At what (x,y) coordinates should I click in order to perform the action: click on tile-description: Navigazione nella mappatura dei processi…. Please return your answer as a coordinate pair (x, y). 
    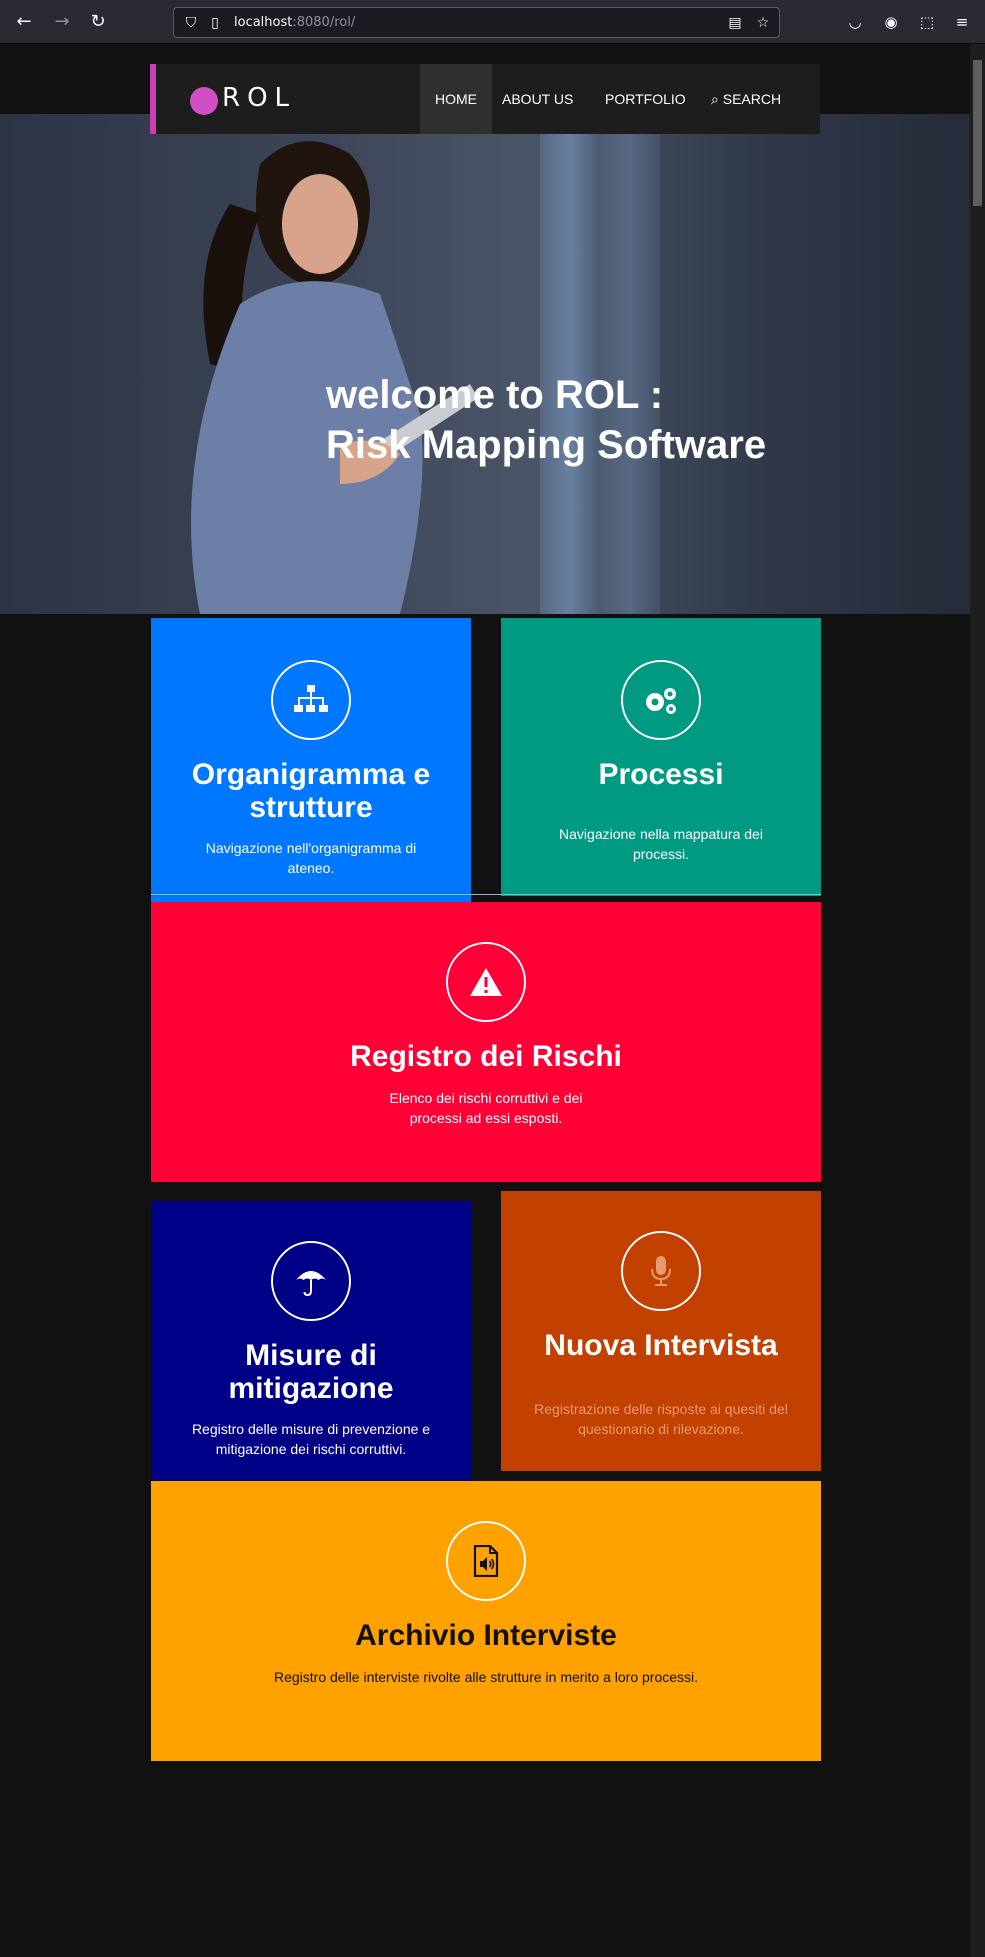
    Looking at the image, I should click on (661, 844).